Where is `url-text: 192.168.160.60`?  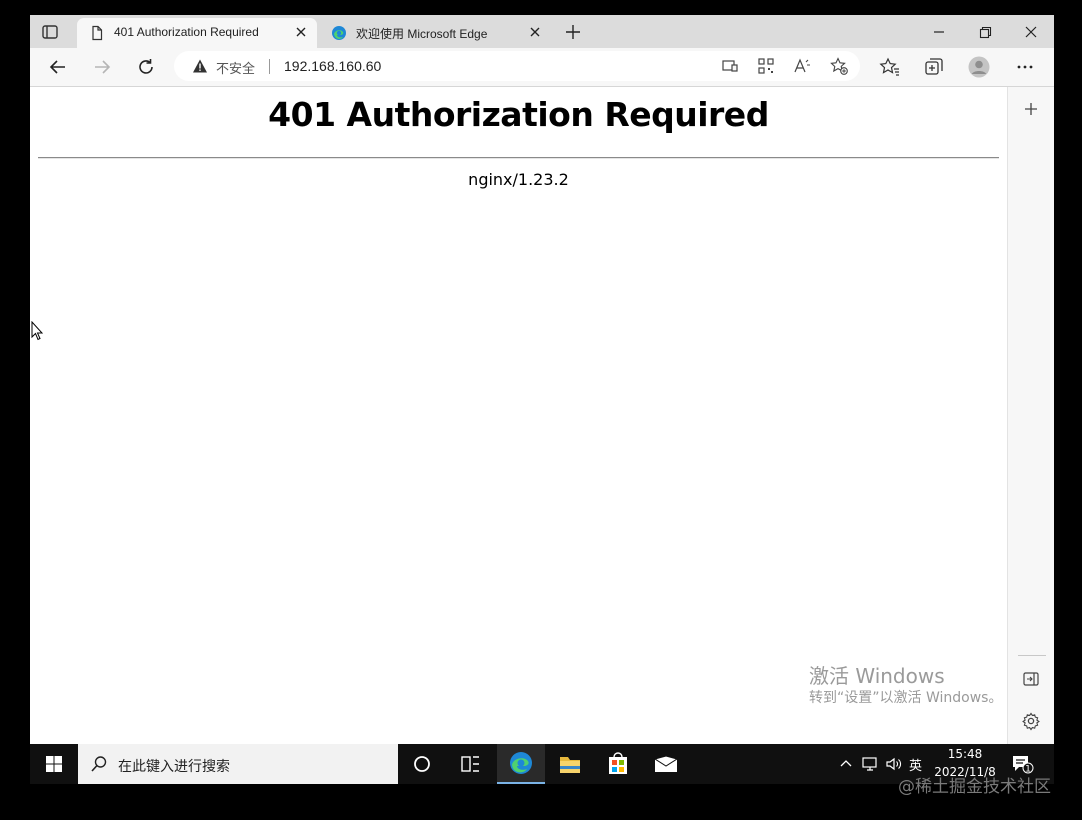 url-text: 192.168.160.60 is located at coordinates (332, 66).